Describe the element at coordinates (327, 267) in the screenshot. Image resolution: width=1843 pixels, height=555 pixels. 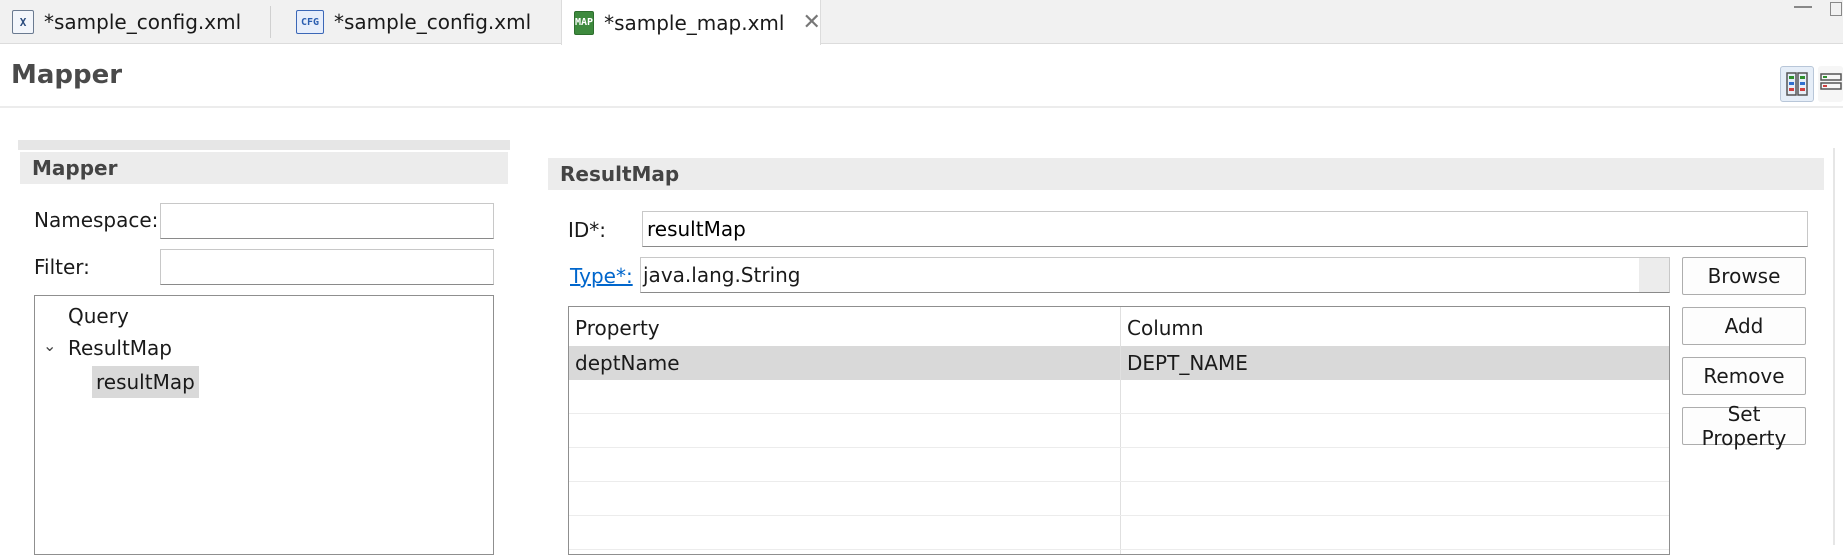
I see `filter-input` at that location.